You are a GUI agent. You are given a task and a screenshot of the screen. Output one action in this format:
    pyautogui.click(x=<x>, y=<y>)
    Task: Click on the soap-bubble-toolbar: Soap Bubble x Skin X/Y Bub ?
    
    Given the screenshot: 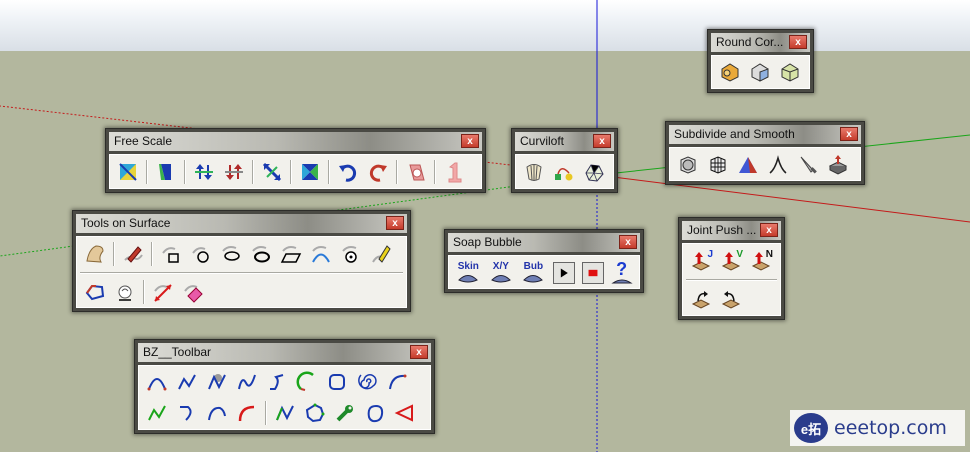 What is the action you would take?
    pyautogui.click(x=544, y=261)
    